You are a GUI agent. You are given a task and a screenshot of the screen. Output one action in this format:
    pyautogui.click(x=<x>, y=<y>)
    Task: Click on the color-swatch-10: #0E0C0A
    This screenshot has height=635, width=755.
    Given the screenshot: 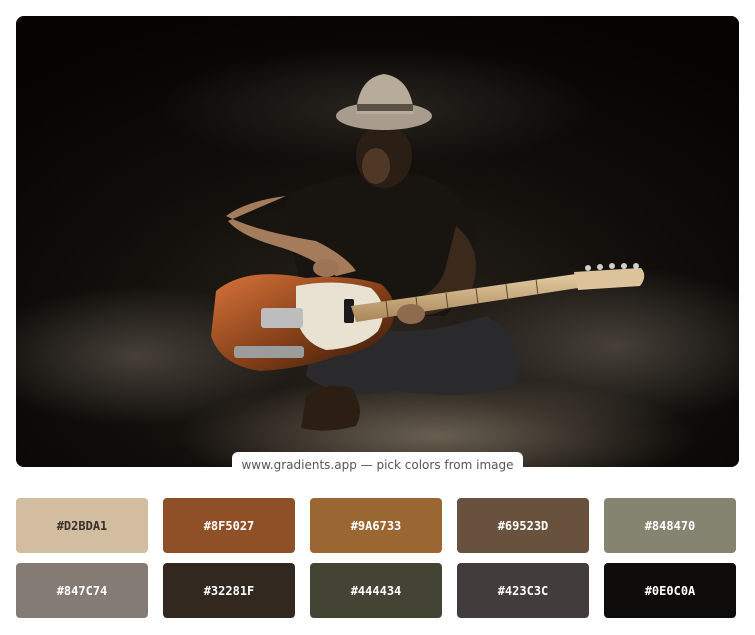 What is the action you would take?
    pyautogui.click(x=670, y=590)
    